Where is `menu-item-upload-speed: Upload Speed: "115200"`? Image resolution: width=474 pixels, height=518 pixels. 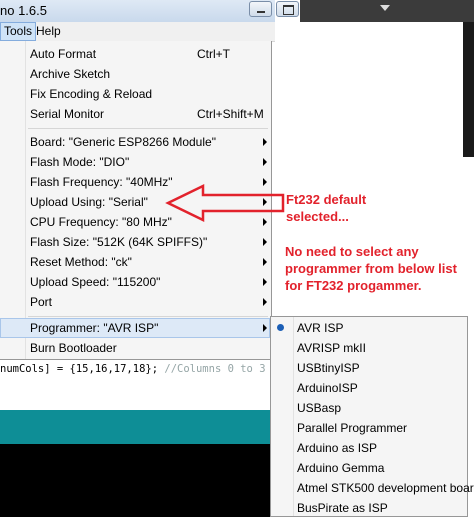
menu-item-upload-speed: Upload Speed: "115200" is located at coordinates (135, 282).